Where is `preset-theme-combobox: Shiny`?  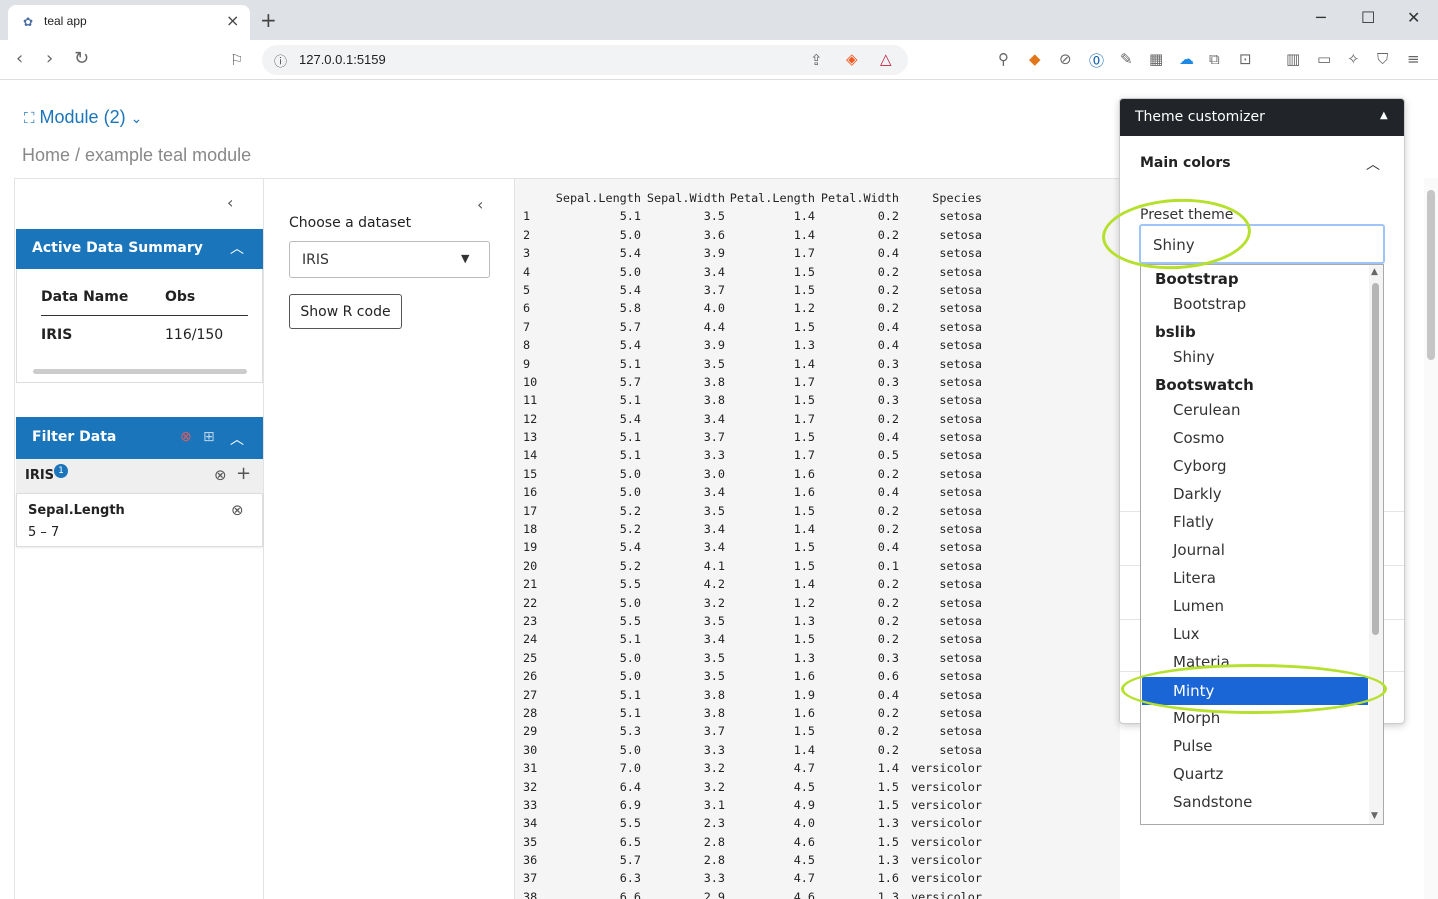 preset-theme-combobox: Shiny is located at coordinates (1262, 244).